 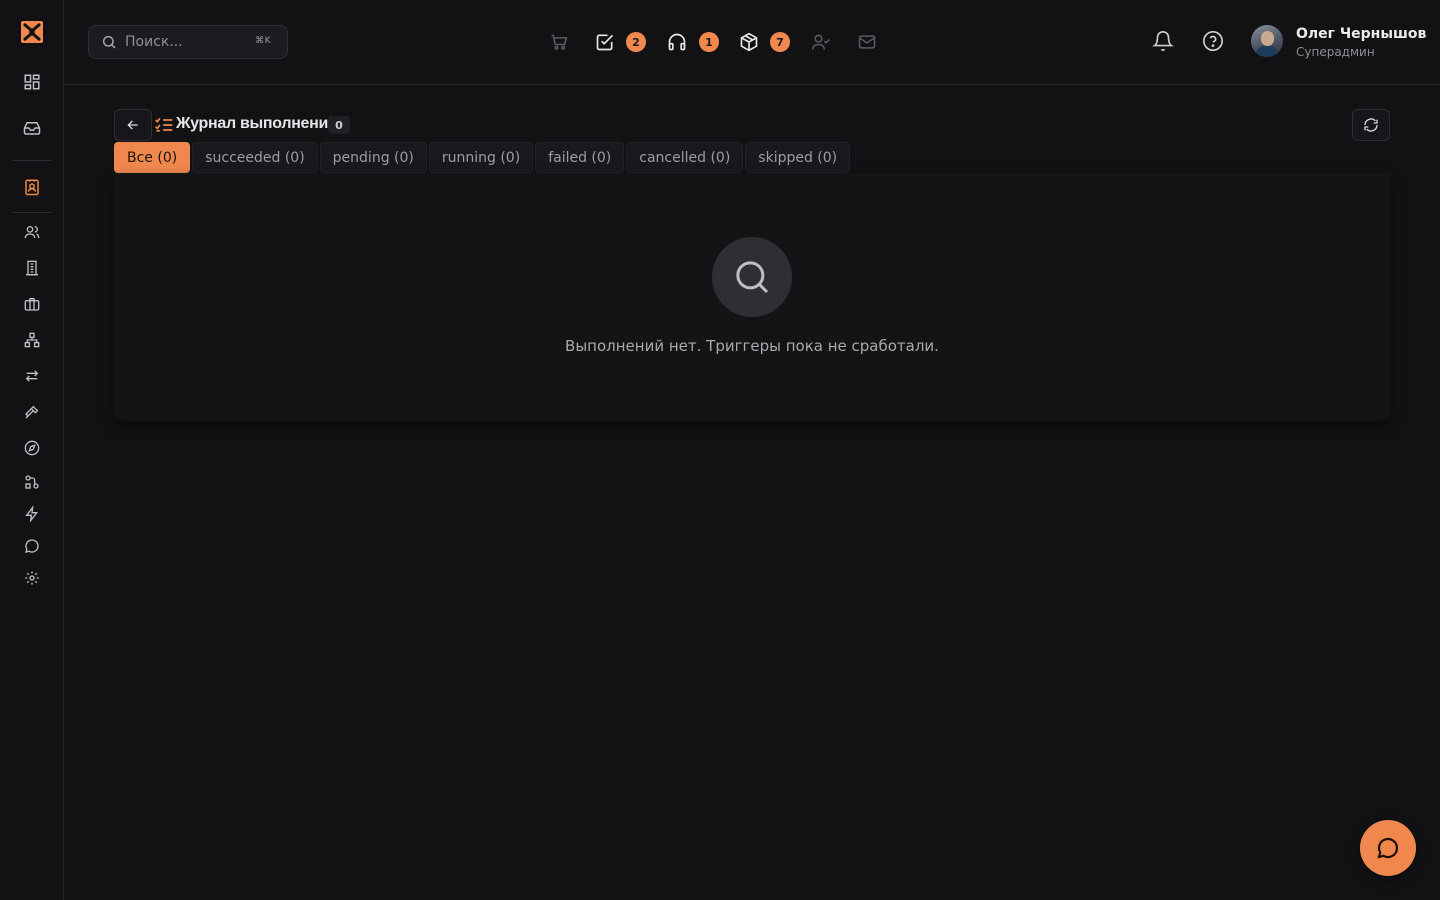 I want to click on tab-cancelled: cancelled (0), so click(x=685, y=157).